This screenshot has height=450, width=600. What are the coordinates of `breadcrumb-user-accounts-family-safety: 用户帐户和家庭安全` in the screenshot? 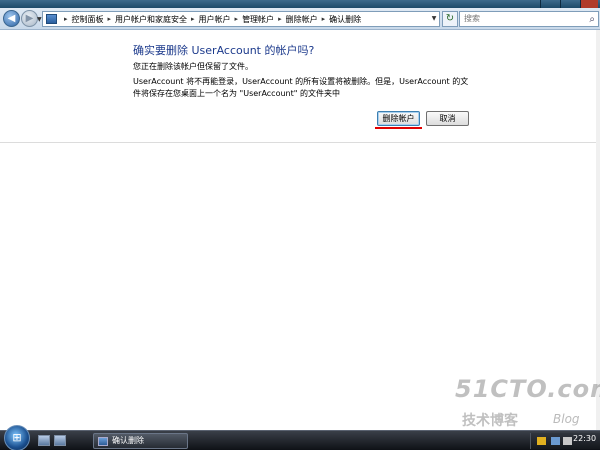 It's located at (151, 19).